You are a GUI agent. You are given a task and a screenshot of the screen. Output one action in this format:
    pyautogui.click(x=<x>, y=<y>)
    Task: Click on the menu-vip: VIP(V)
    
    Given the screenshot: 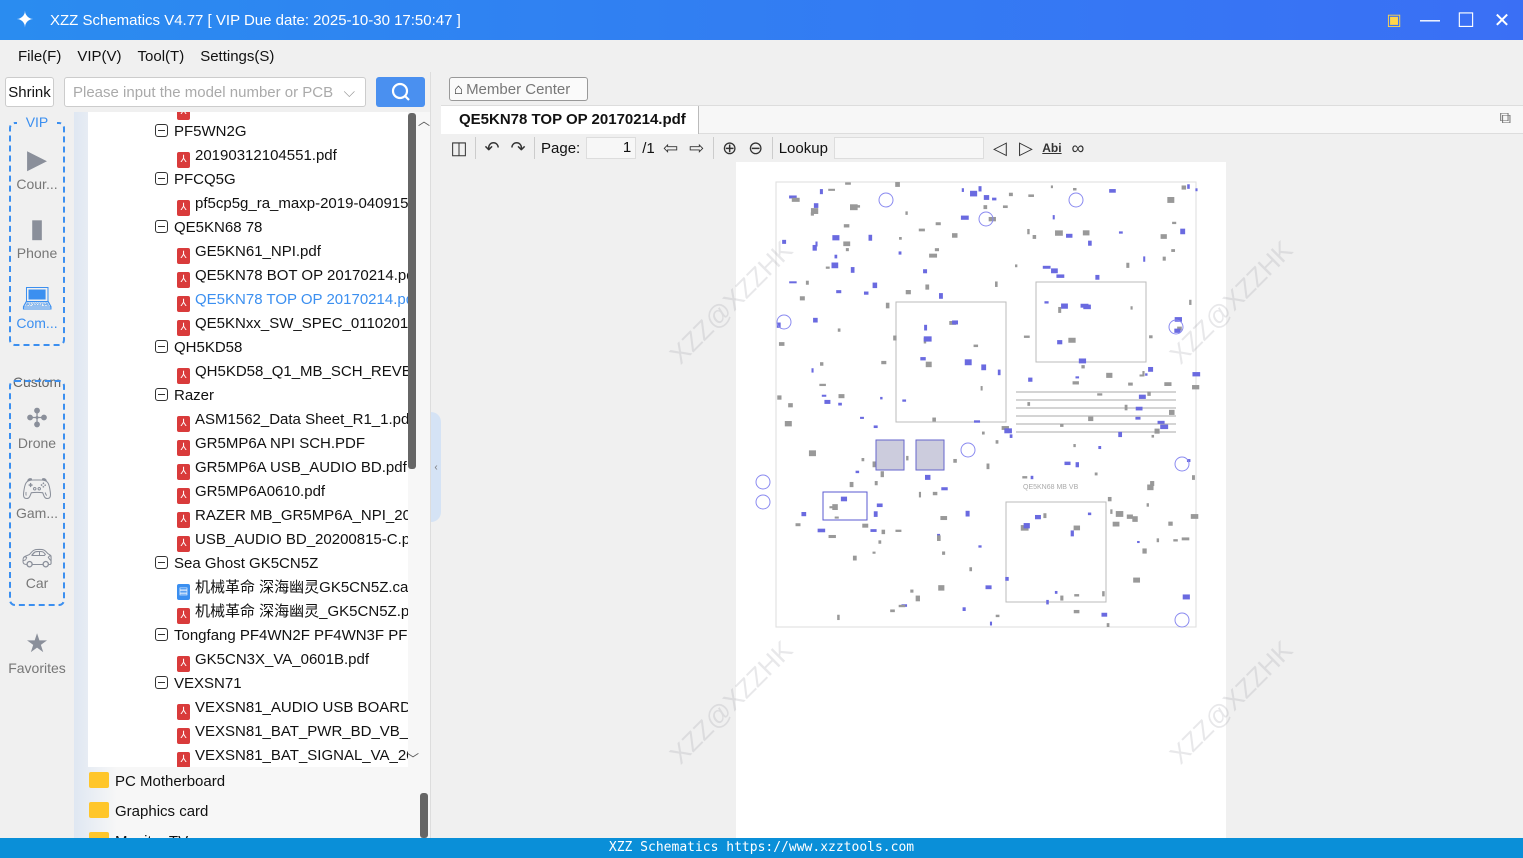 What is the action you would take?
    pyautogui.click(x=99, y=56)
    